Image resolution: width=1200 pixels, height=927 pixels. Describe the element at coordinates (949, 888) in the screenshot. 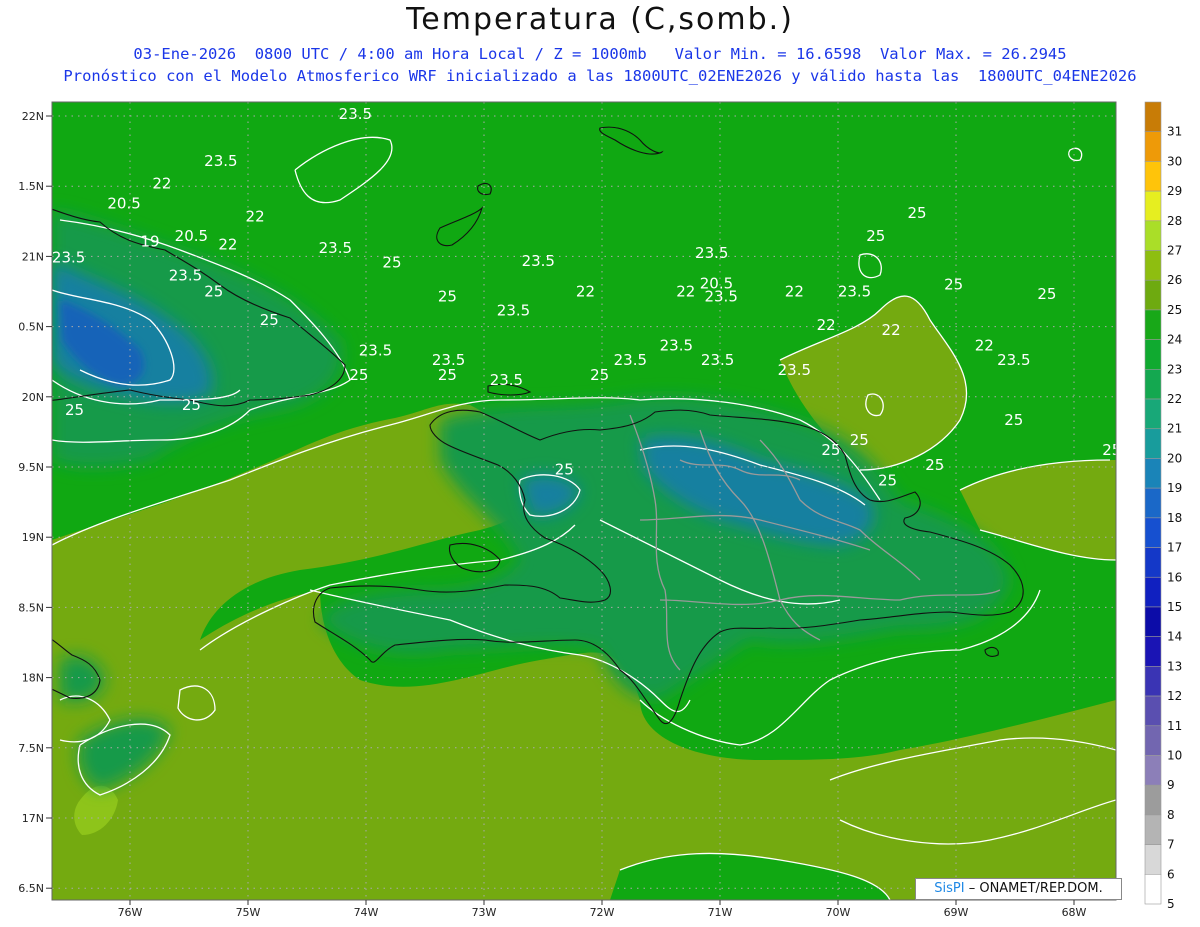

I see `sispi-logo: SisPI` at that location.